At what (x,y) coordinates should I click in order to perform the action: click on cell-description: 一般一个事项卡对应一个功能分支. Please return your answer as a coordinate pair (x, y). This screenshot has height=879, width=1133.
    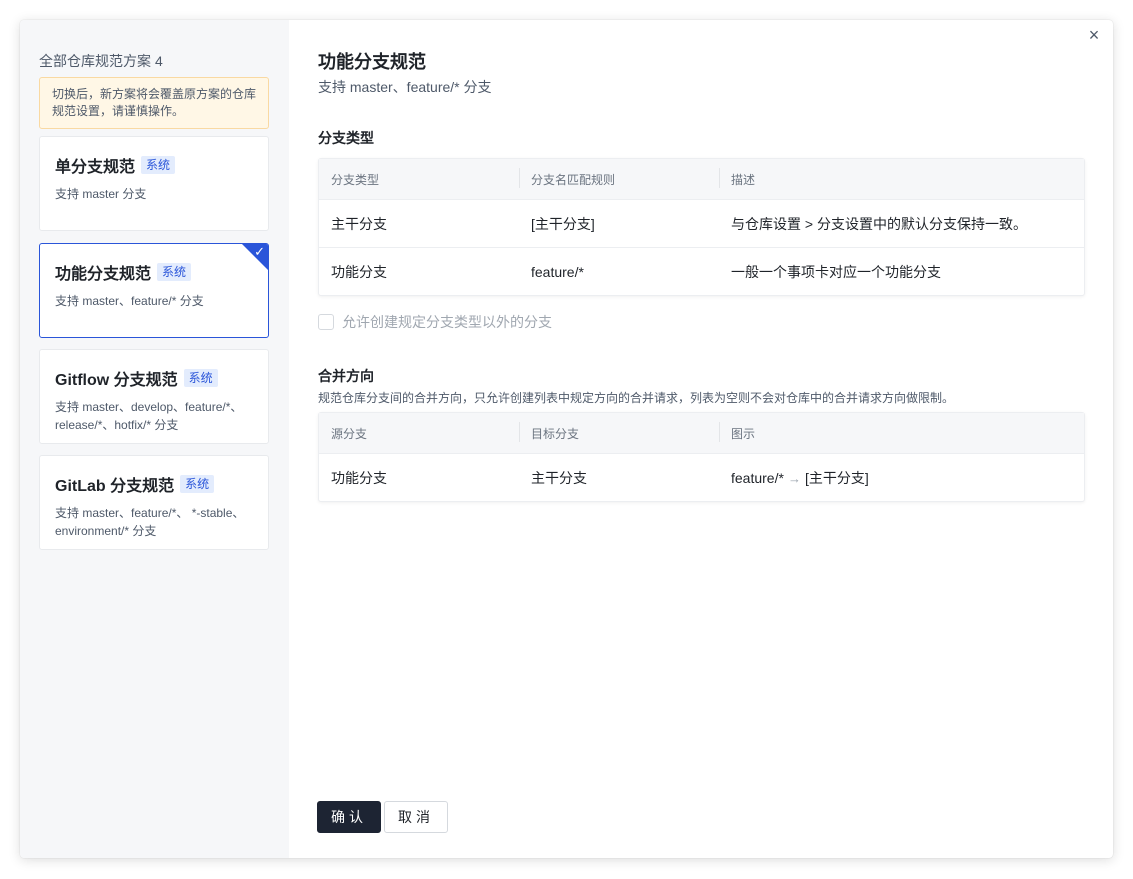
    Looking at the image, I should click on (836, 271).